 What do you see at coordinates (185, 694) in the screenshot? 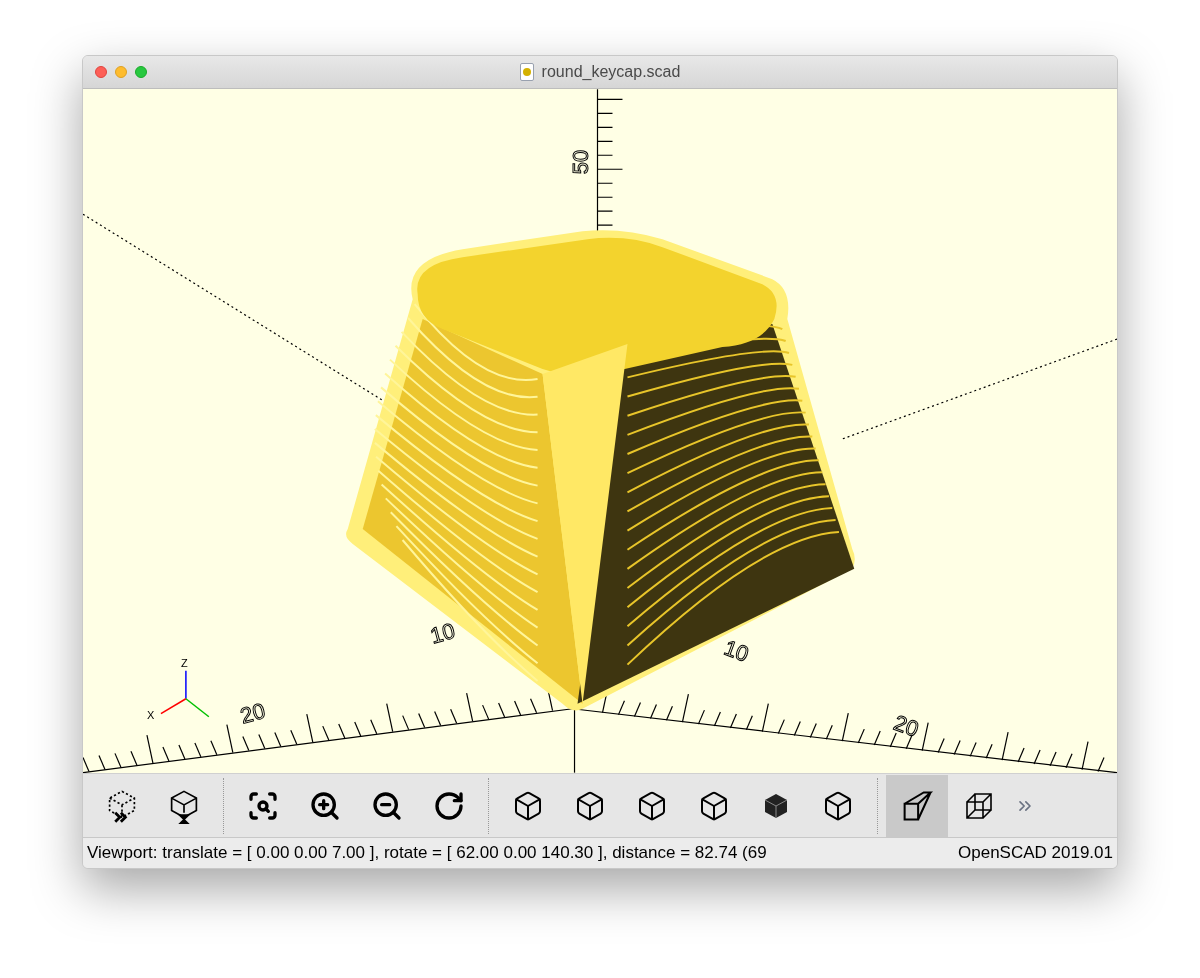
I see `axis-indicator-drawing` at bounding box center [185, 694].